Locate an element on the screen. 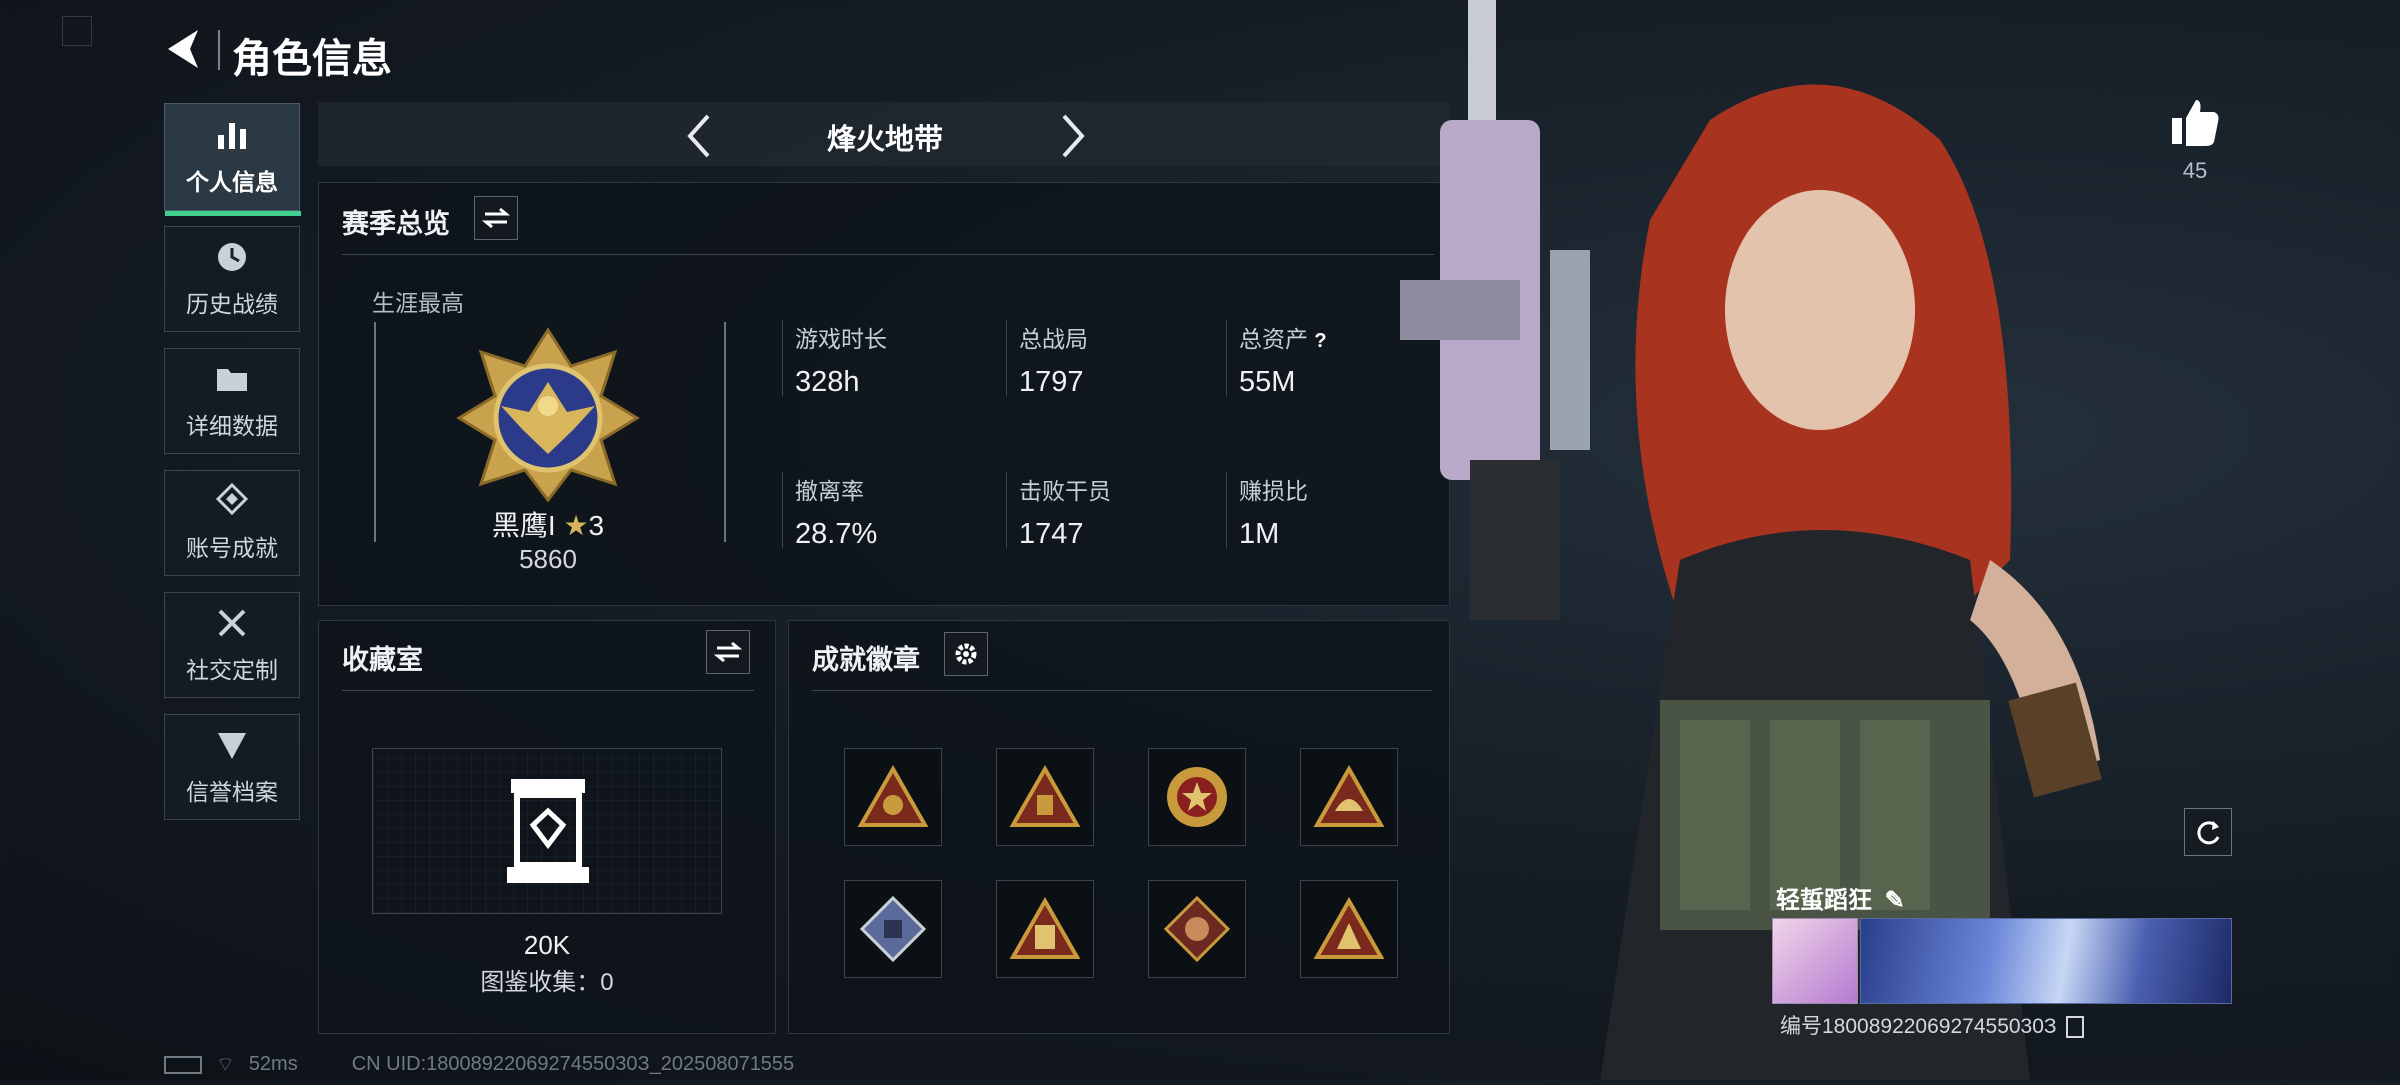 The height and width of the screenshot is (1085, 2400). sidebar-item-achievements: 账号成就 is located at coordinates (232, 523).